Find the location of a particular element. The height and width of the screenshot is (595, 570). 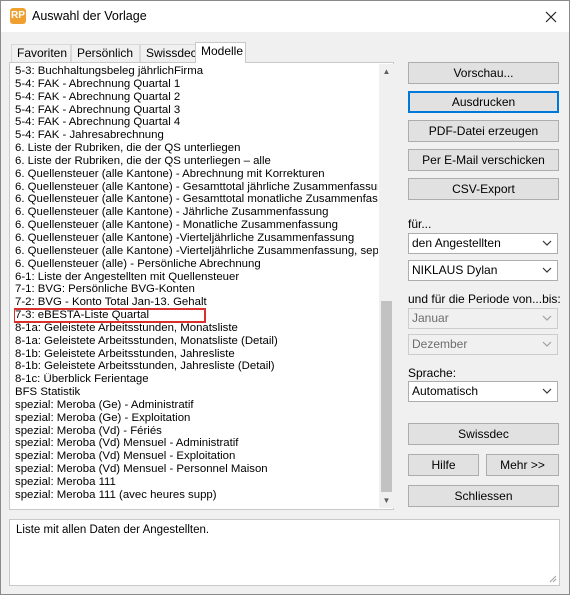

scroll-thumb is located at coordinates (386, 396).